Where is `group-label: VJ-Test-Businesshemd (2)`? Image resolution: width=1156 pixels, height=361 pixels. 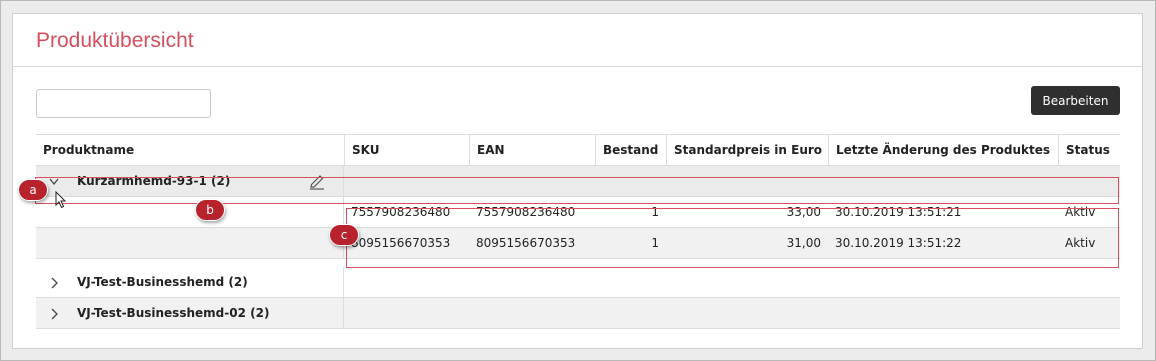 group-label: VJ-Test-Businesshemd (2) is located at coordinates (162, 282).